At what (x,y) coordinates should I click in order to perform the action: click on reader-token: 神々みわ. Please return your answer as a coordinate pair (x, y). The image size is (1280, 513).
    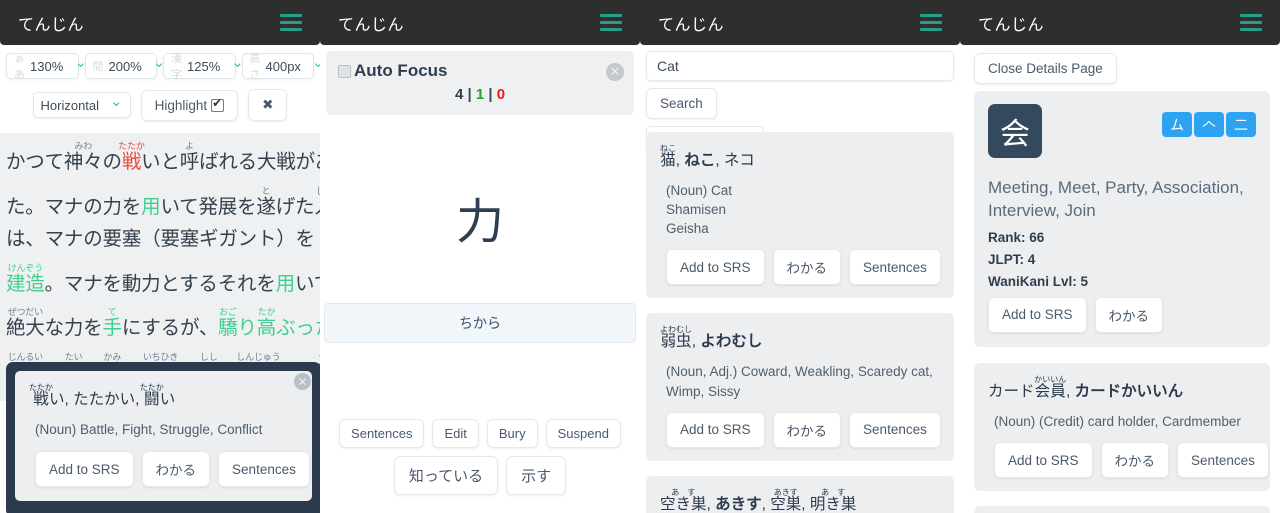
    Looking at the image, I should click on (83, 157).